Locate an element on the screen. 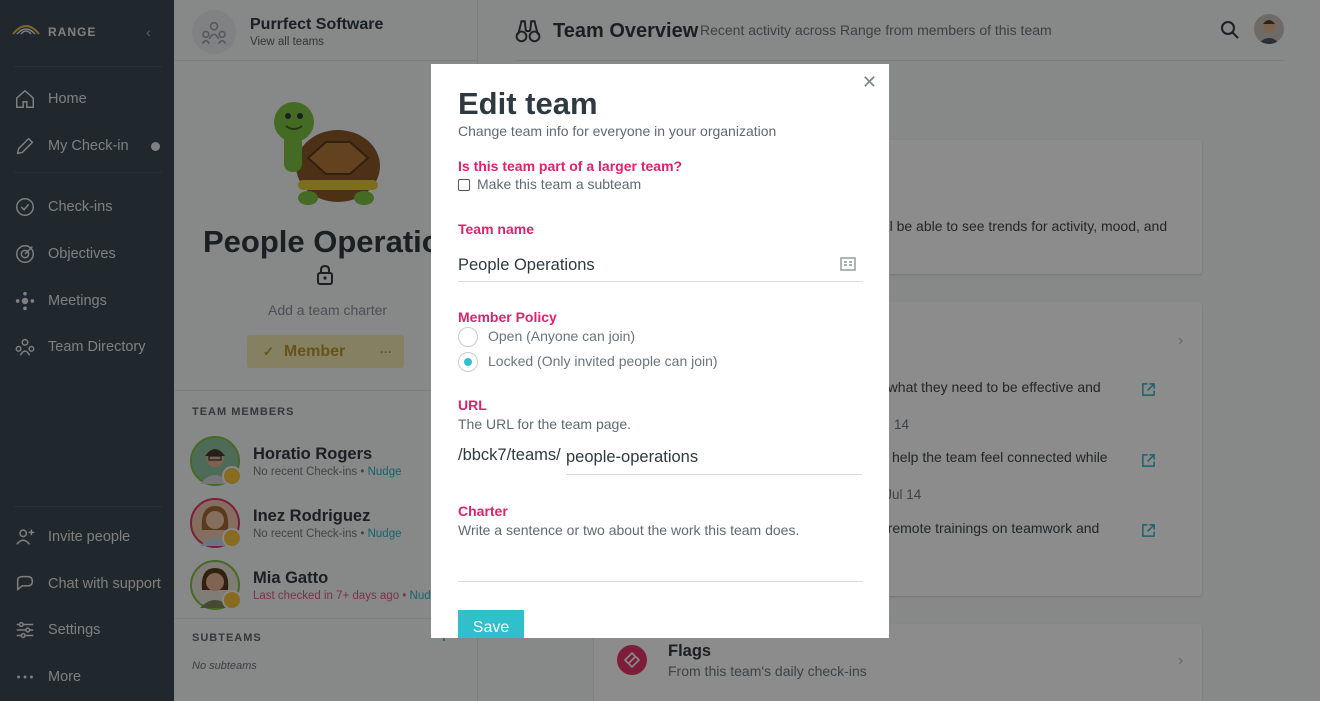 The width and height of the screenshot is (1320, 701). subteam-checkbox is located at coordinates (464, 185).